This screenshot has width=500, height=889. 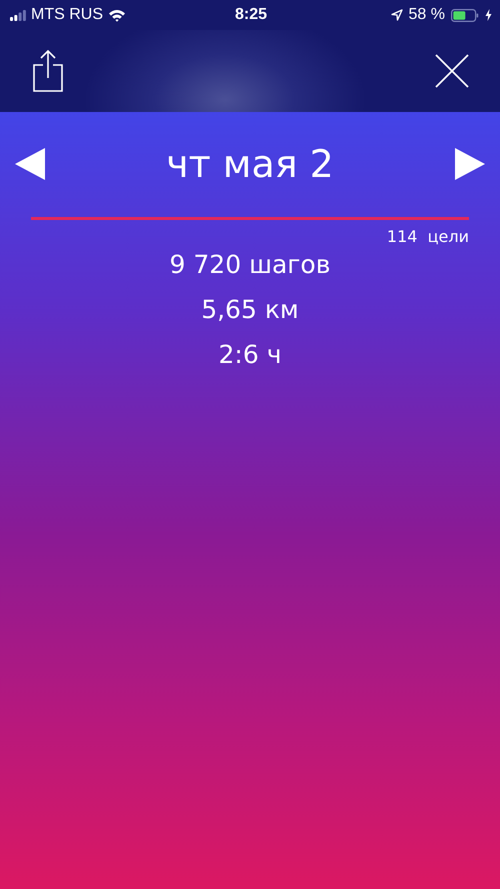 What do you see at coordinates (67, 15) in the screenshot?
I see `carrier-name: MTS RUS` at bounding box center [67, 15].